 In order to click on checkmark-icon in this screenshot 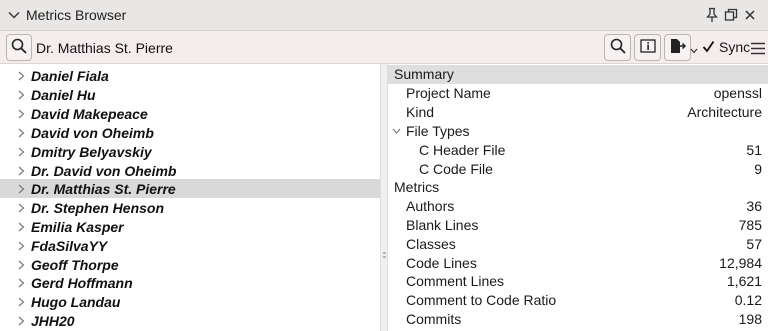, I will do `click(708, 48)`.